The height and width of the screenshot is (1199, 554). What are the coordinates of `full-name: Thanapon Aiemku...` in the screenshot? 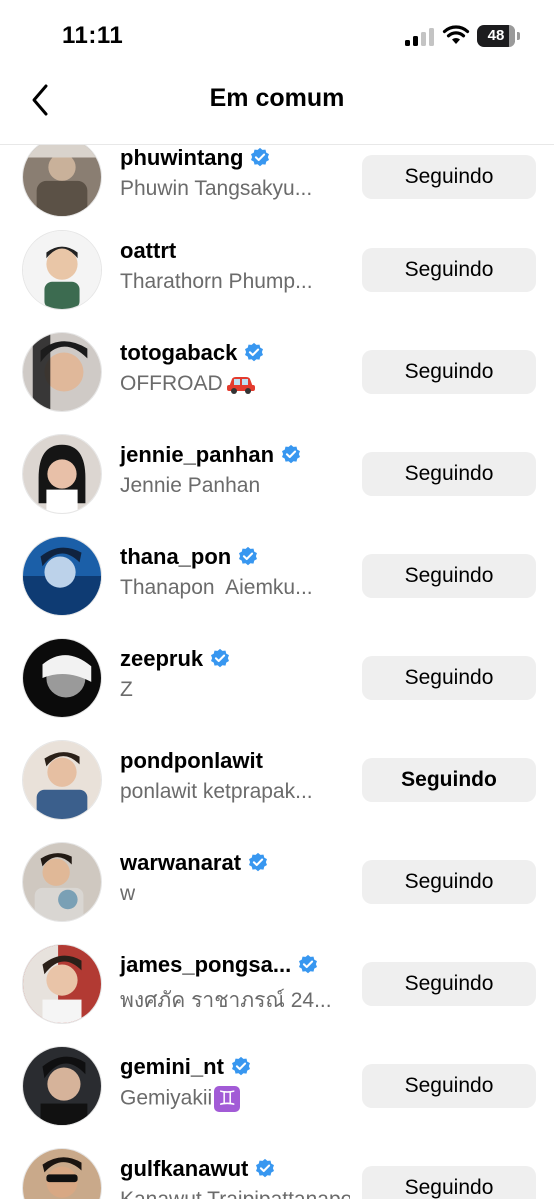 It's located at (216, 587).